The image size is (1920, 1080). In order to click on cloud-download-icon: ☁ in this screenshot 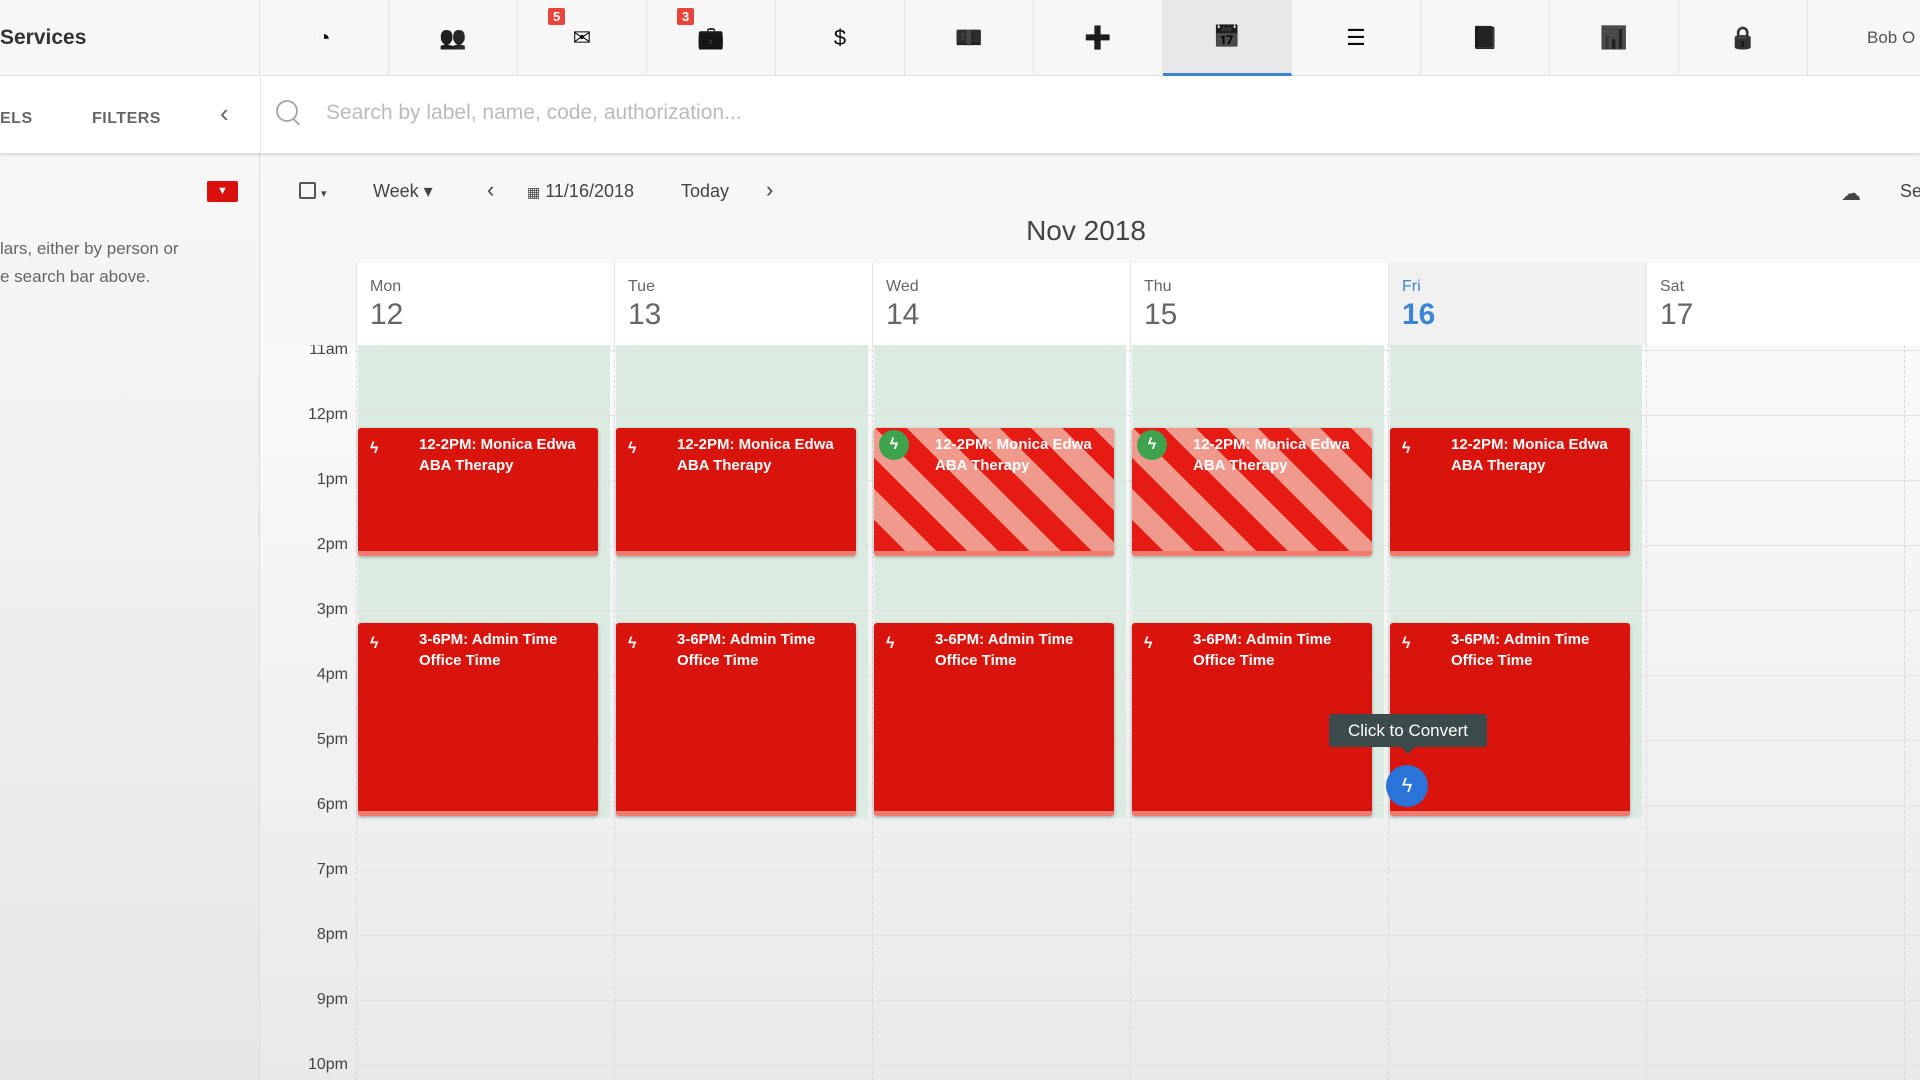, I will do `click(1851, 193)`.